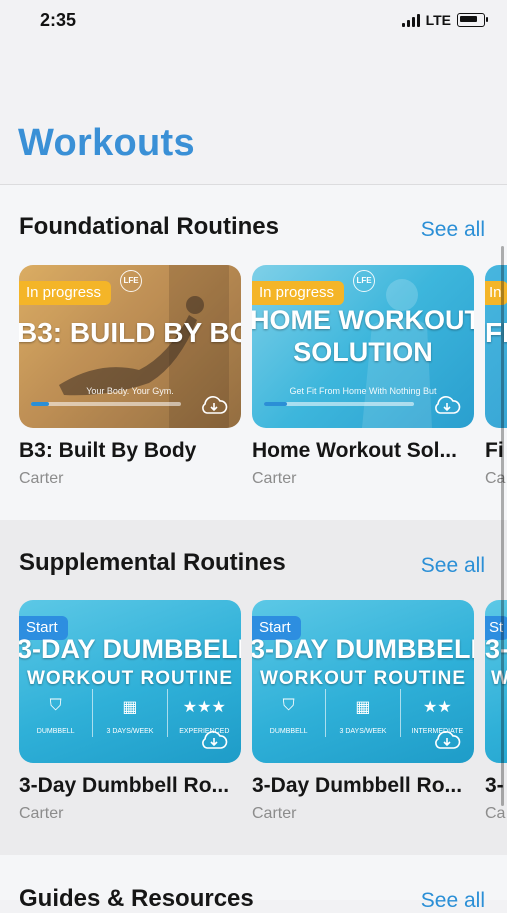 Image resolution: width=507 pixels, height=913 pixels. I want to click on star-rating-icon: ★★★, so click(204, 707).